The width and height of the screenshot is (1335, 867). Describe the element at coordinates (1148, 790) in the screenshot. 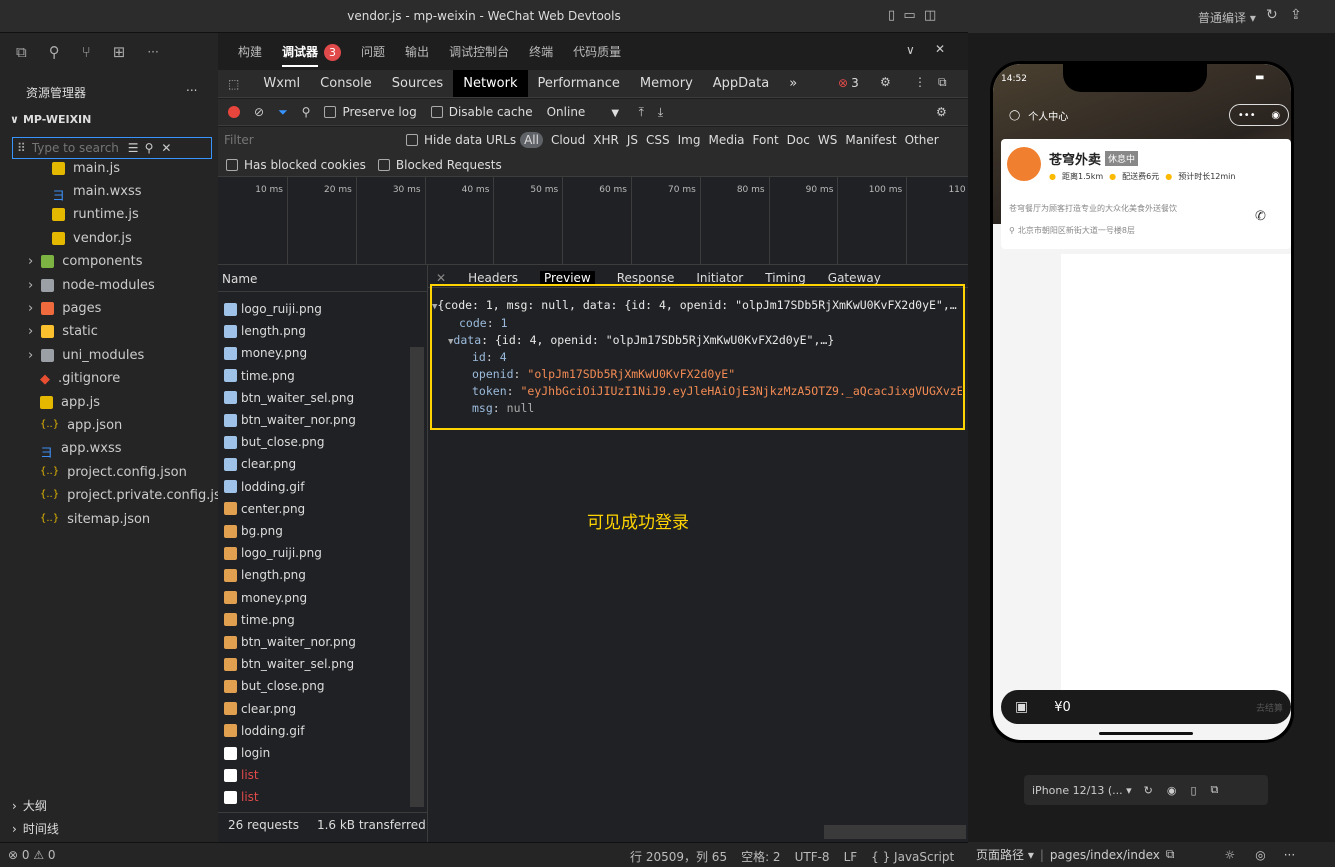

I see `rotate-icon: ↻` at that location.